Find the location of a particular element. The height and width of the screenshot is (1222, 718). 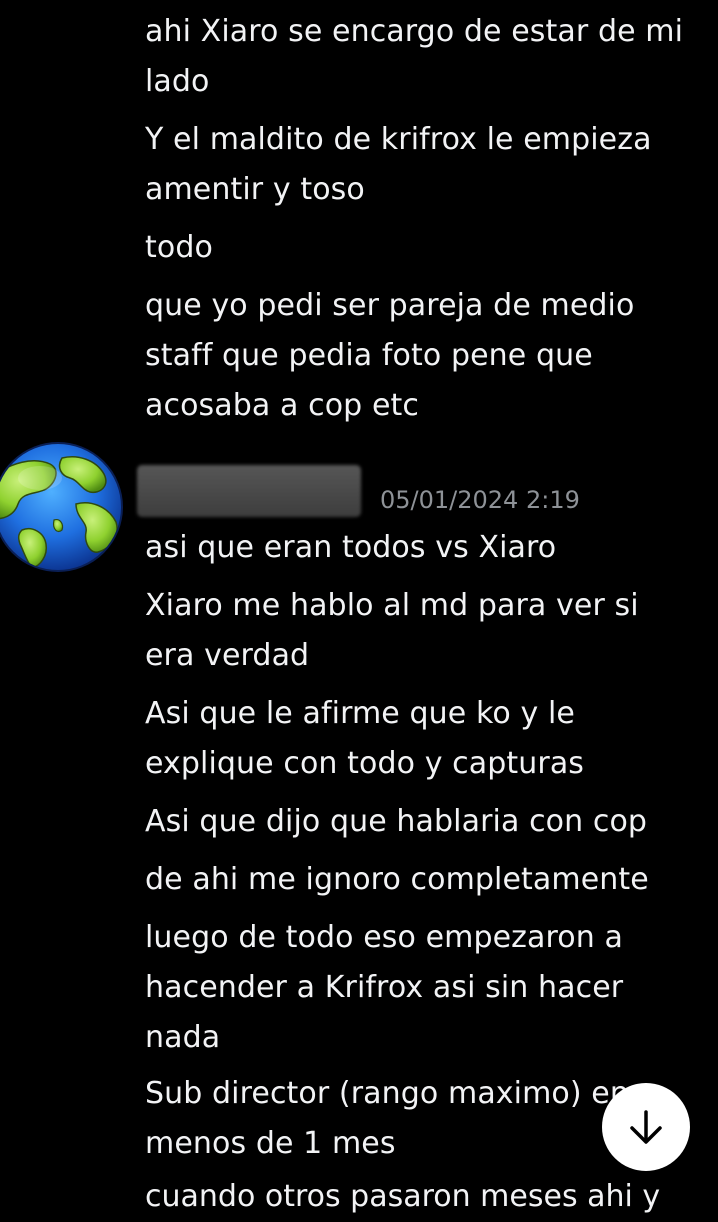

chat-message: todo is located at coordinates (179, 247).